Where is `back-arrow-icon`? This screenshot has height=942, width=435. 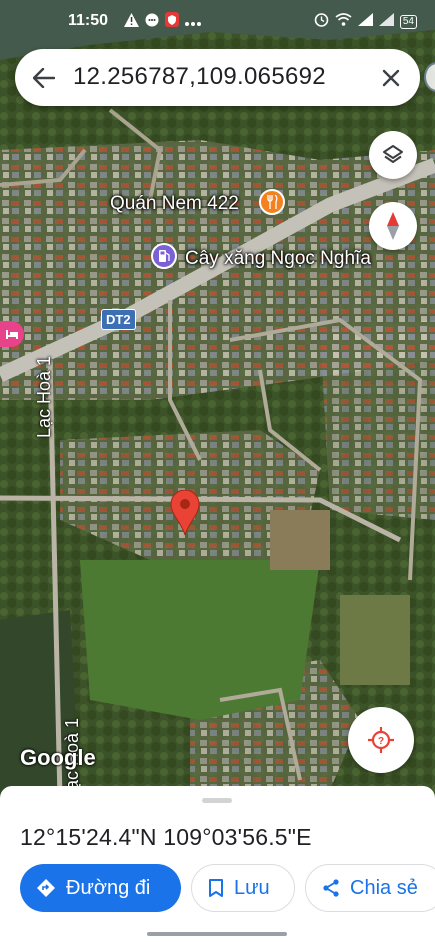 back-arrow-icon is located at coordinates (44, 78).